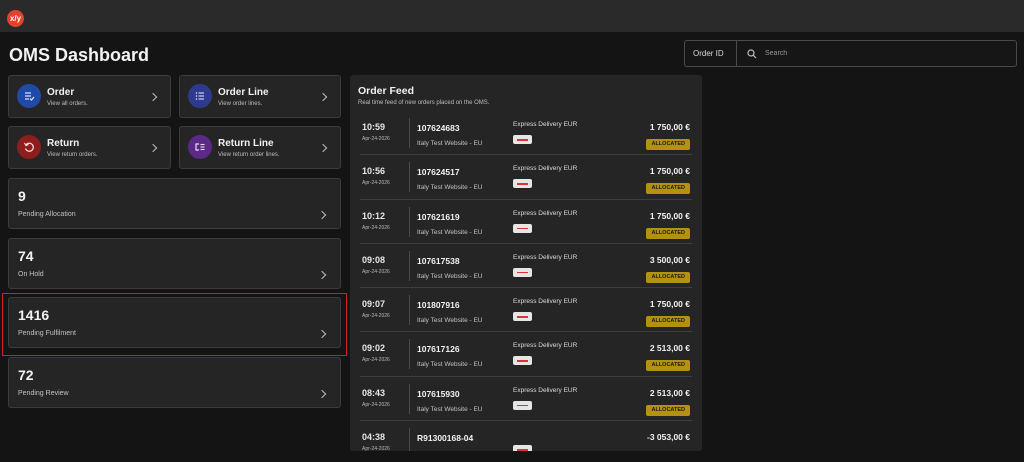  Describe the element at coordinates (438, 394) in the screenshot. I see `order-number: 107615930` at that location.